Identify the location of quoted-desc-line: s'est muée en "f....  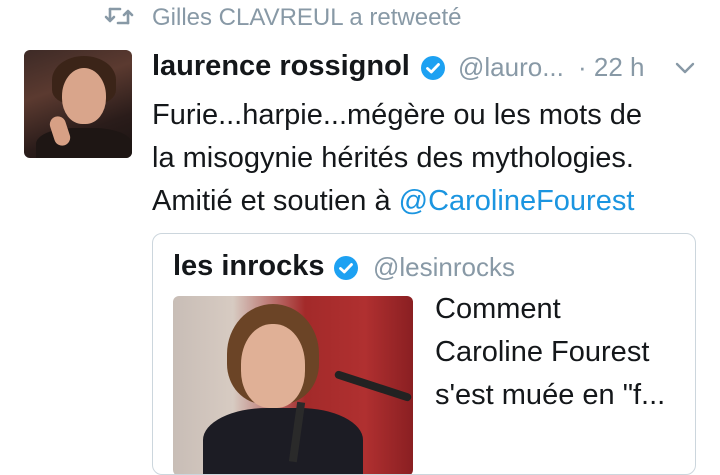
(550, 395).